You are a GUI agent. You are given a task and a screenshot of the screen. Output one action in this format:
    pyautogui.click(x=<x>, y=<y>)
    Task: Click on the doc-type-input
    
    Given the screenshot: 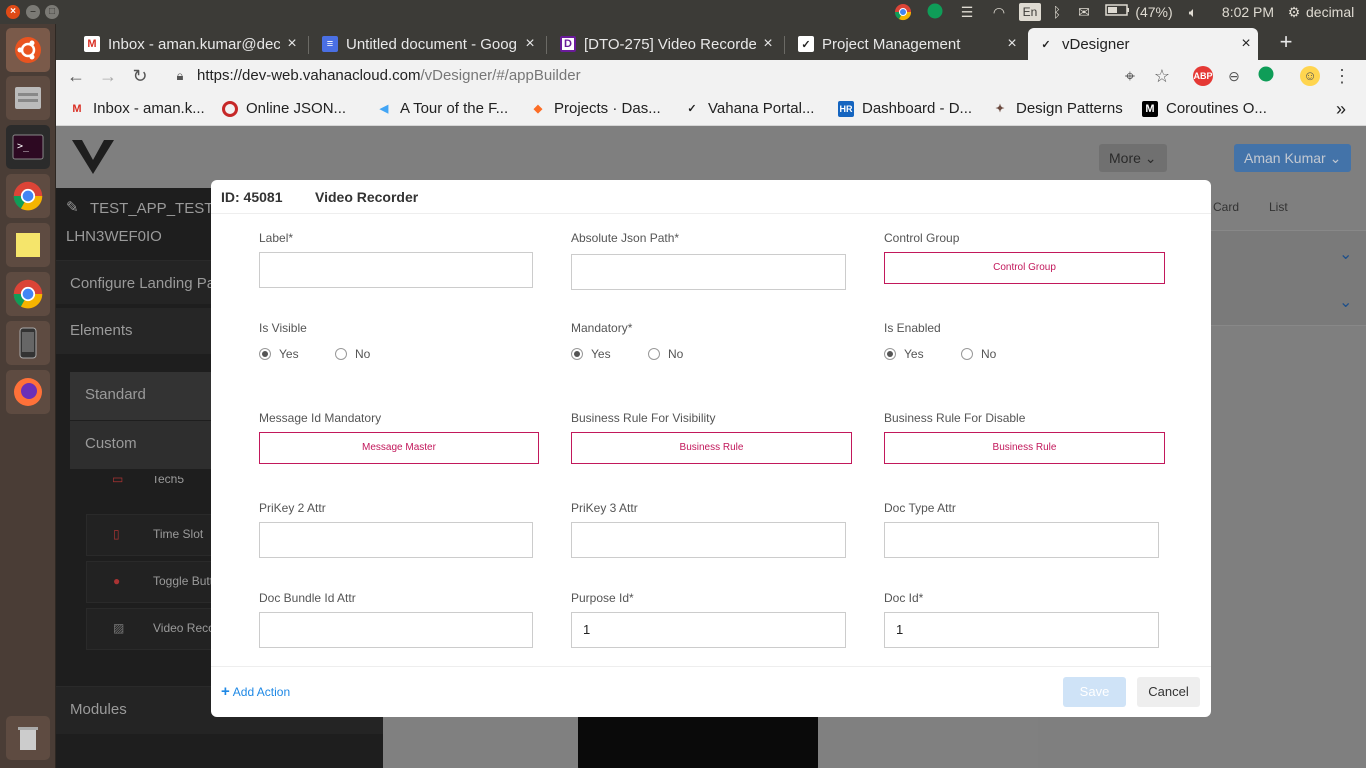 What is the action you would take?
    pyautogui.click(x=1021, y=540)
    